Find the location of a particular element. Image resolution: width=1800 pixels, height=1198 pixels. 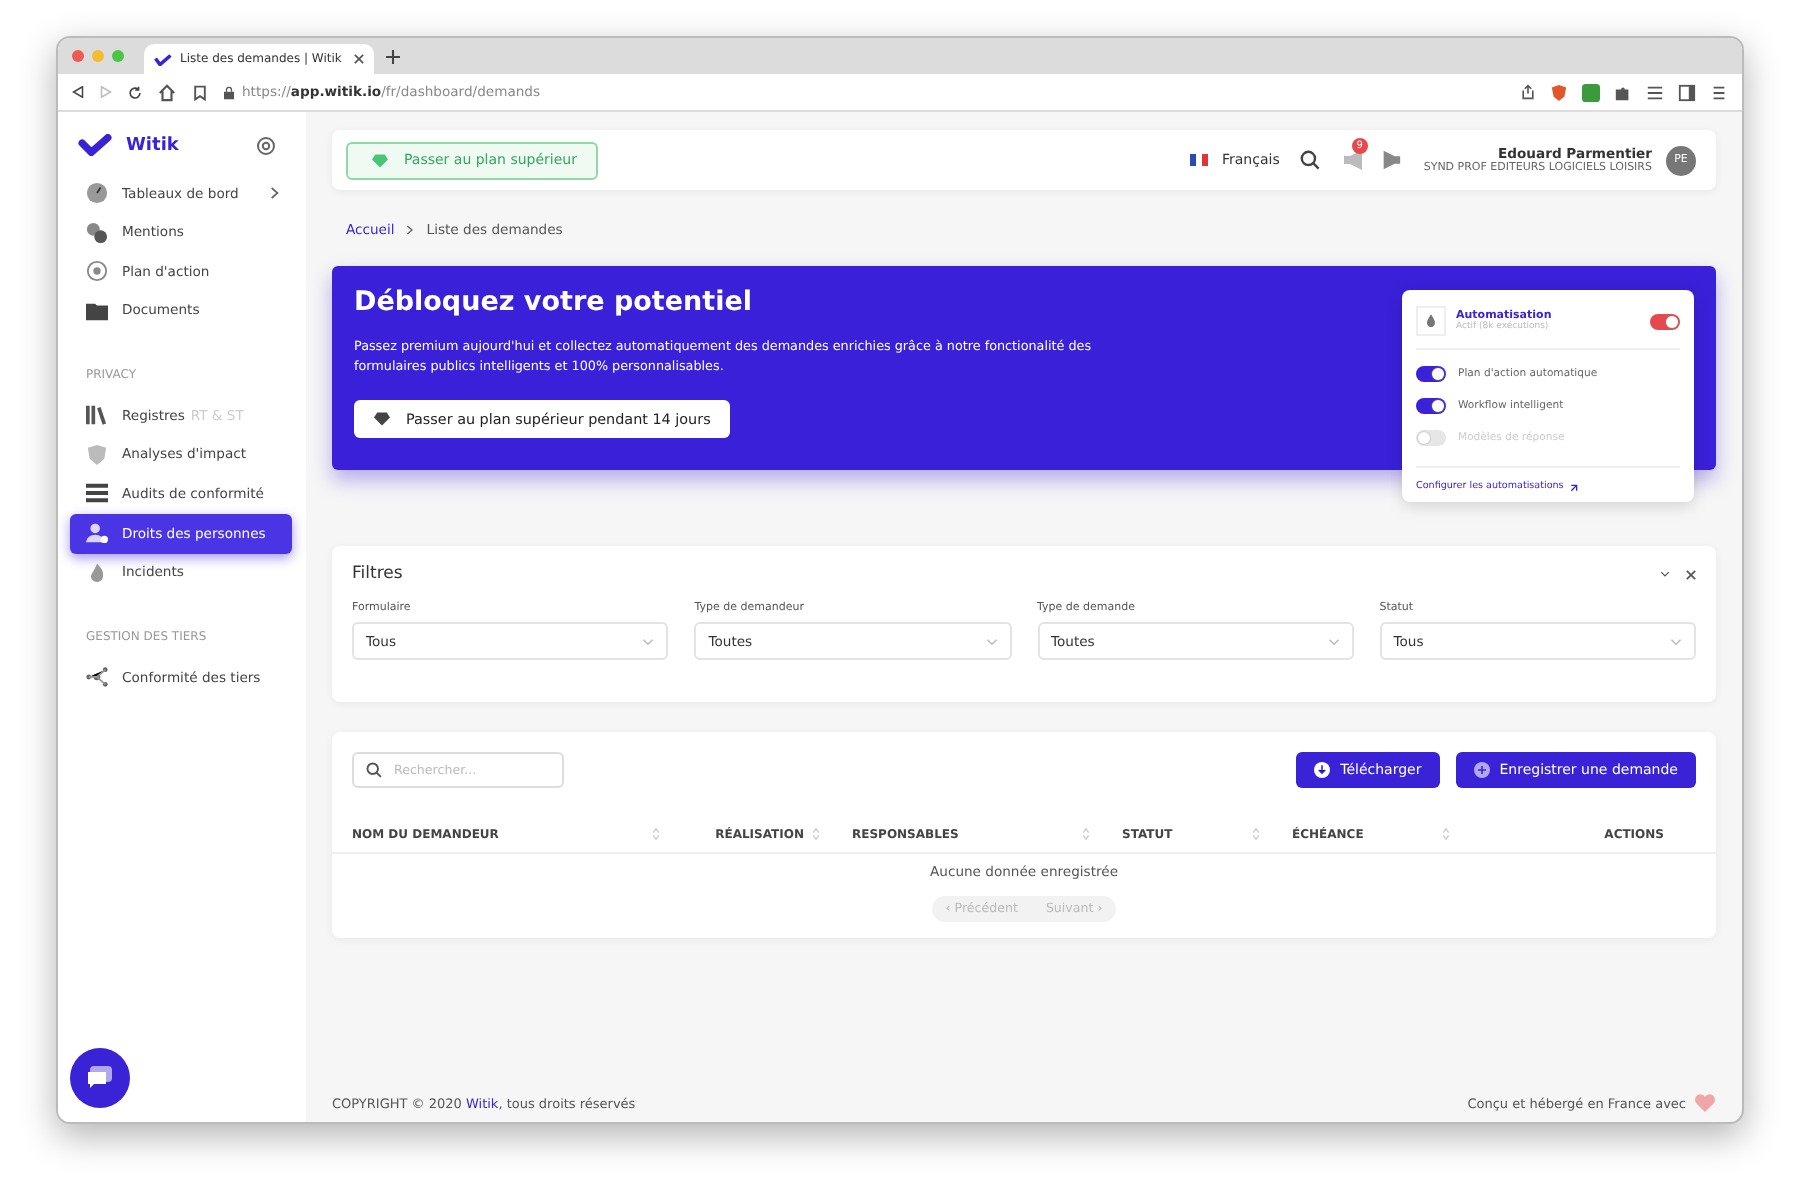

books-icon is located at coordinates (97, 415).